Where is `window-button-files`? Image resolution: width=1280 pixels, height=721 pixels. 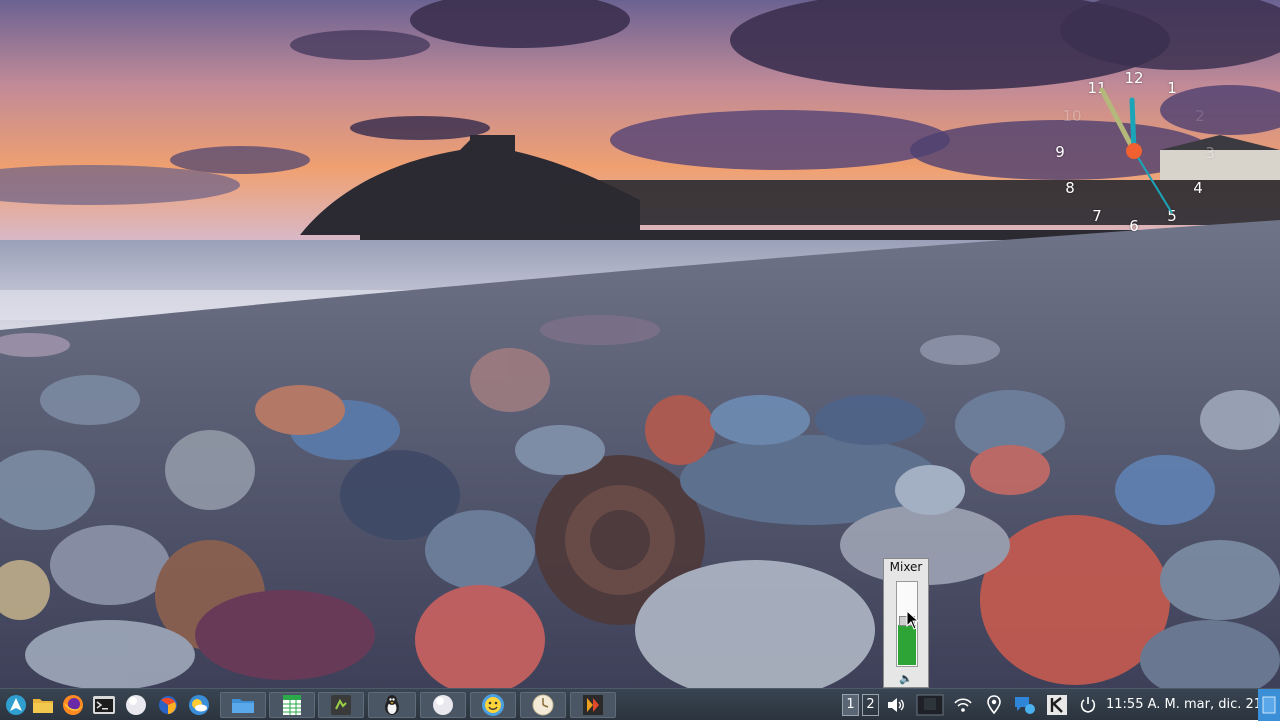 window-button-files is located at coordinates (243, 705).